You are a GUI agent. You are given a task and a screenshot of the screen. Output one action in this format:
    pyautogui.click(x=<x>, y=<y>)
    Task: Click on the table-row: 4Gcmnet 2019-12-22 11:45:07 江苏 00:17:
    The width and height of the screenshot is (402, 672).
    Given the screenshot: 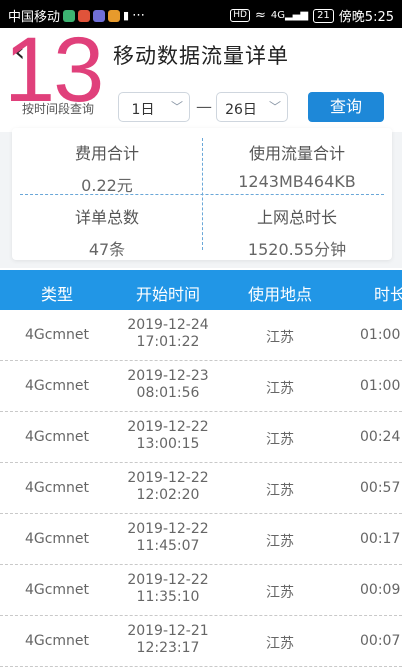 What is the action you would take?
    pyautogui.click(x=201, y=539)
    